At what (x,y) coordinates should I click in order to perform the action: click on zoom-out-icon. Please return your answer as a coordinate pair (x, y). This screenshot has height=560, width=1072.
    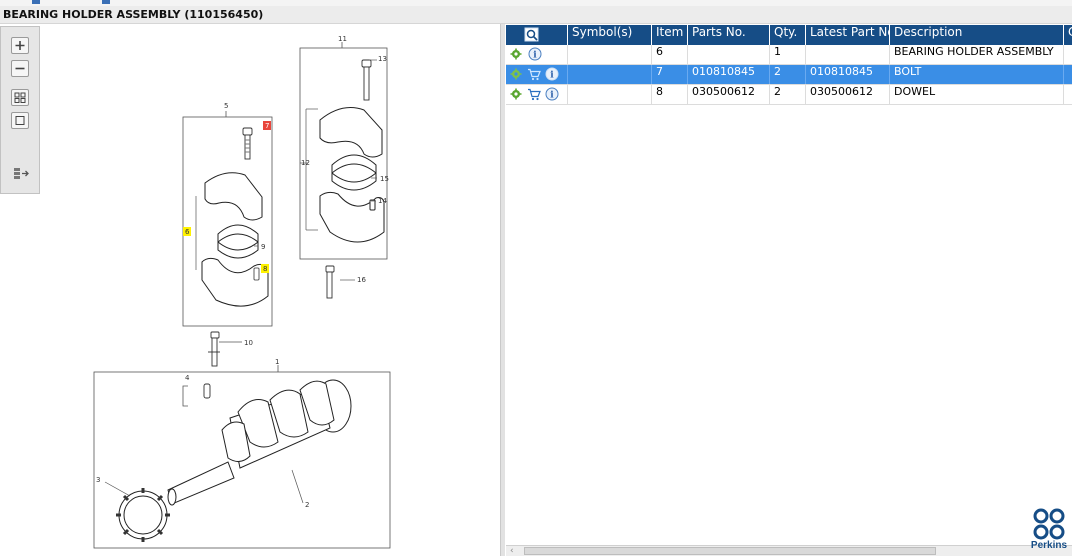
    Looking at the image, I should click on (20, 68).